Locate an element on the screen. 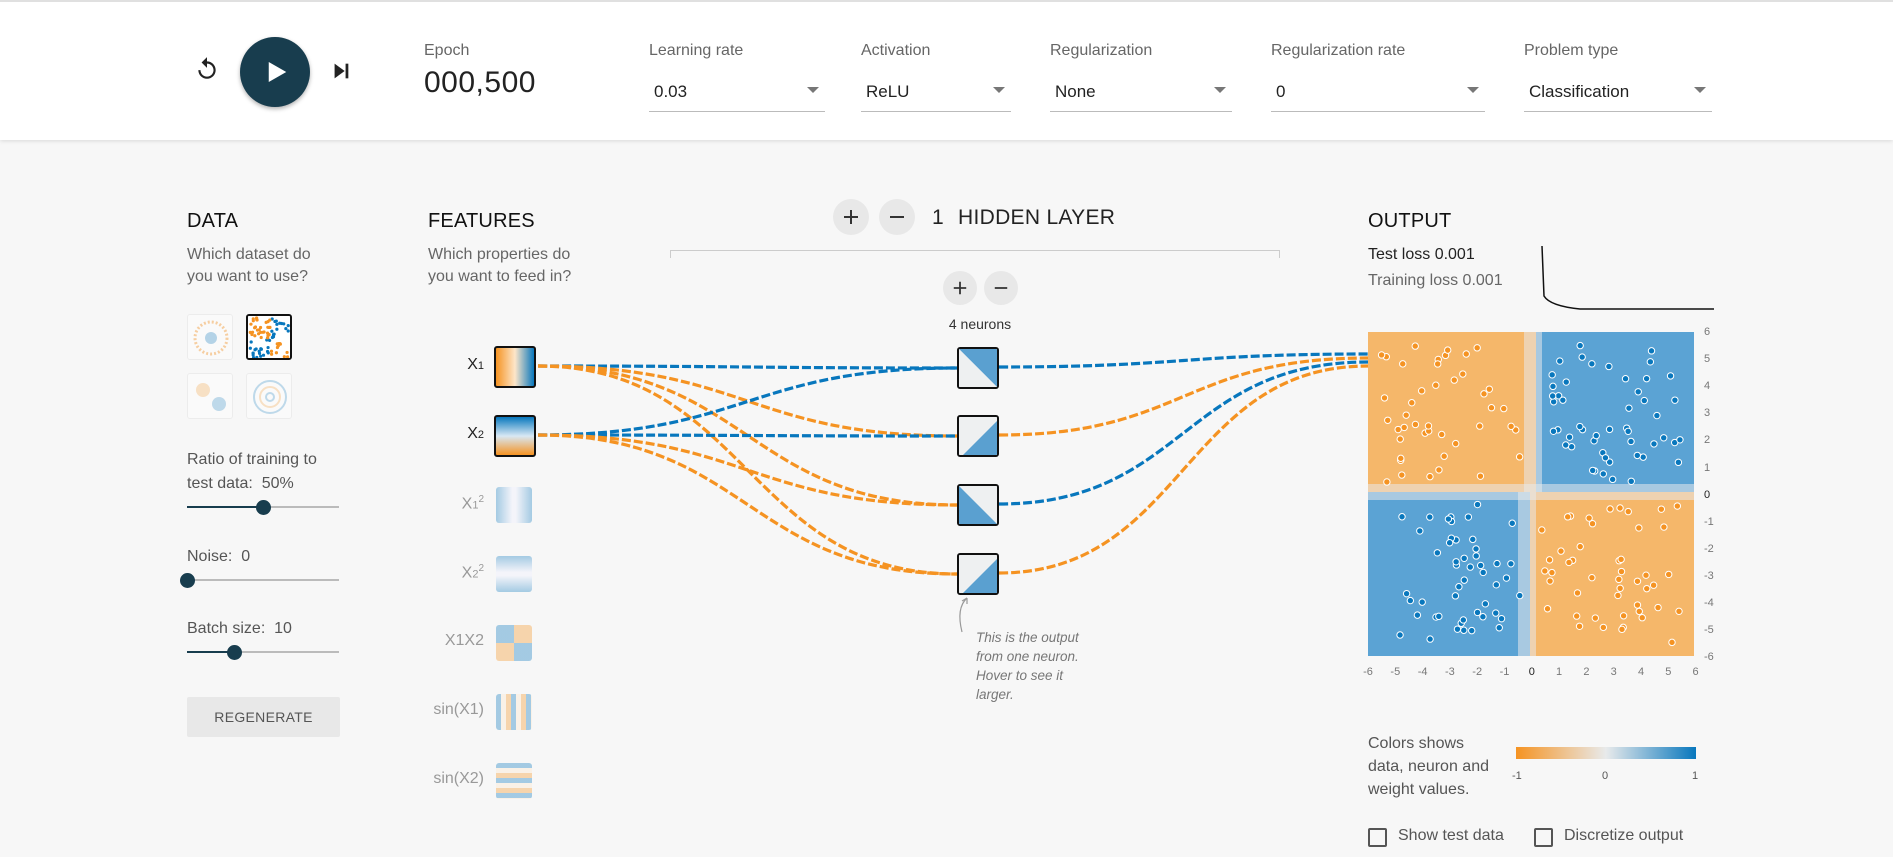 This screenshot has height=857, width=1893. add-neuron-button is located at coordinates (960, 288).